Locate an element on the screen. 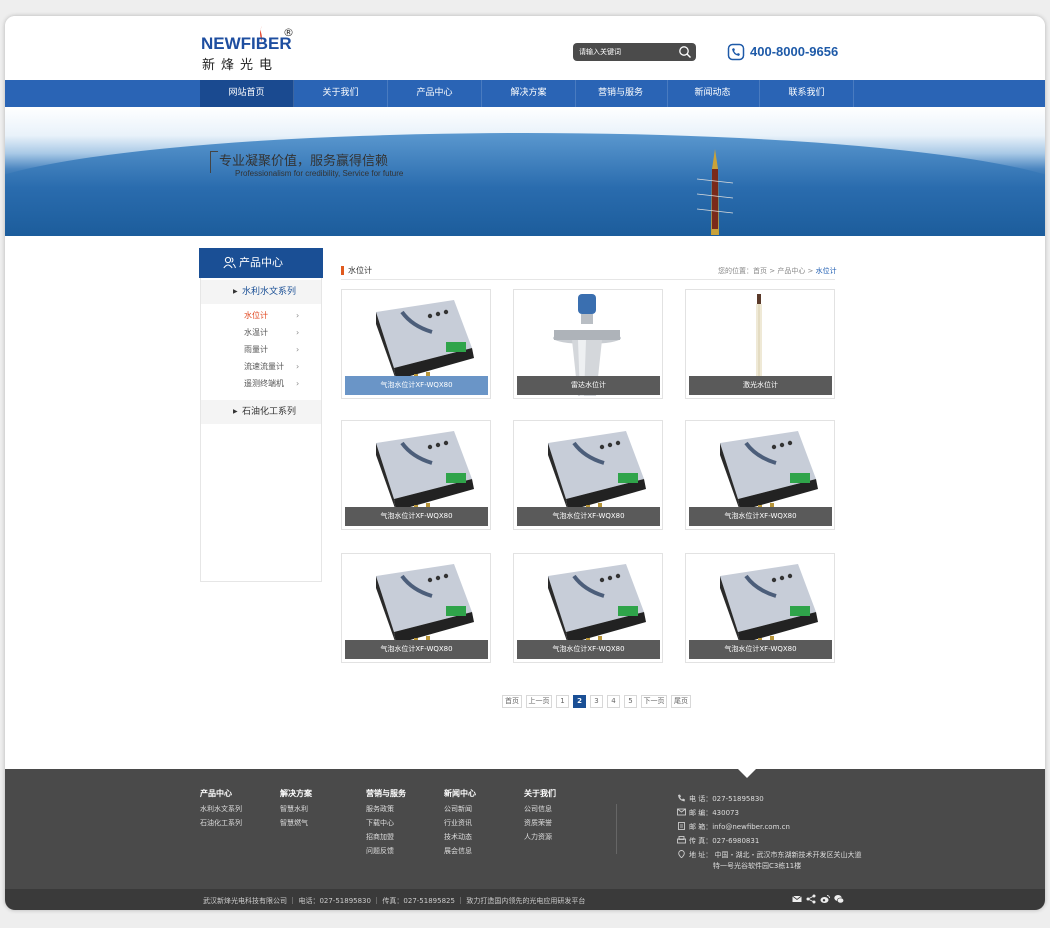 This screenshot has height=928, width=1050. breadcrumb-section: 产品中心 is located at coordinates (791, 271).